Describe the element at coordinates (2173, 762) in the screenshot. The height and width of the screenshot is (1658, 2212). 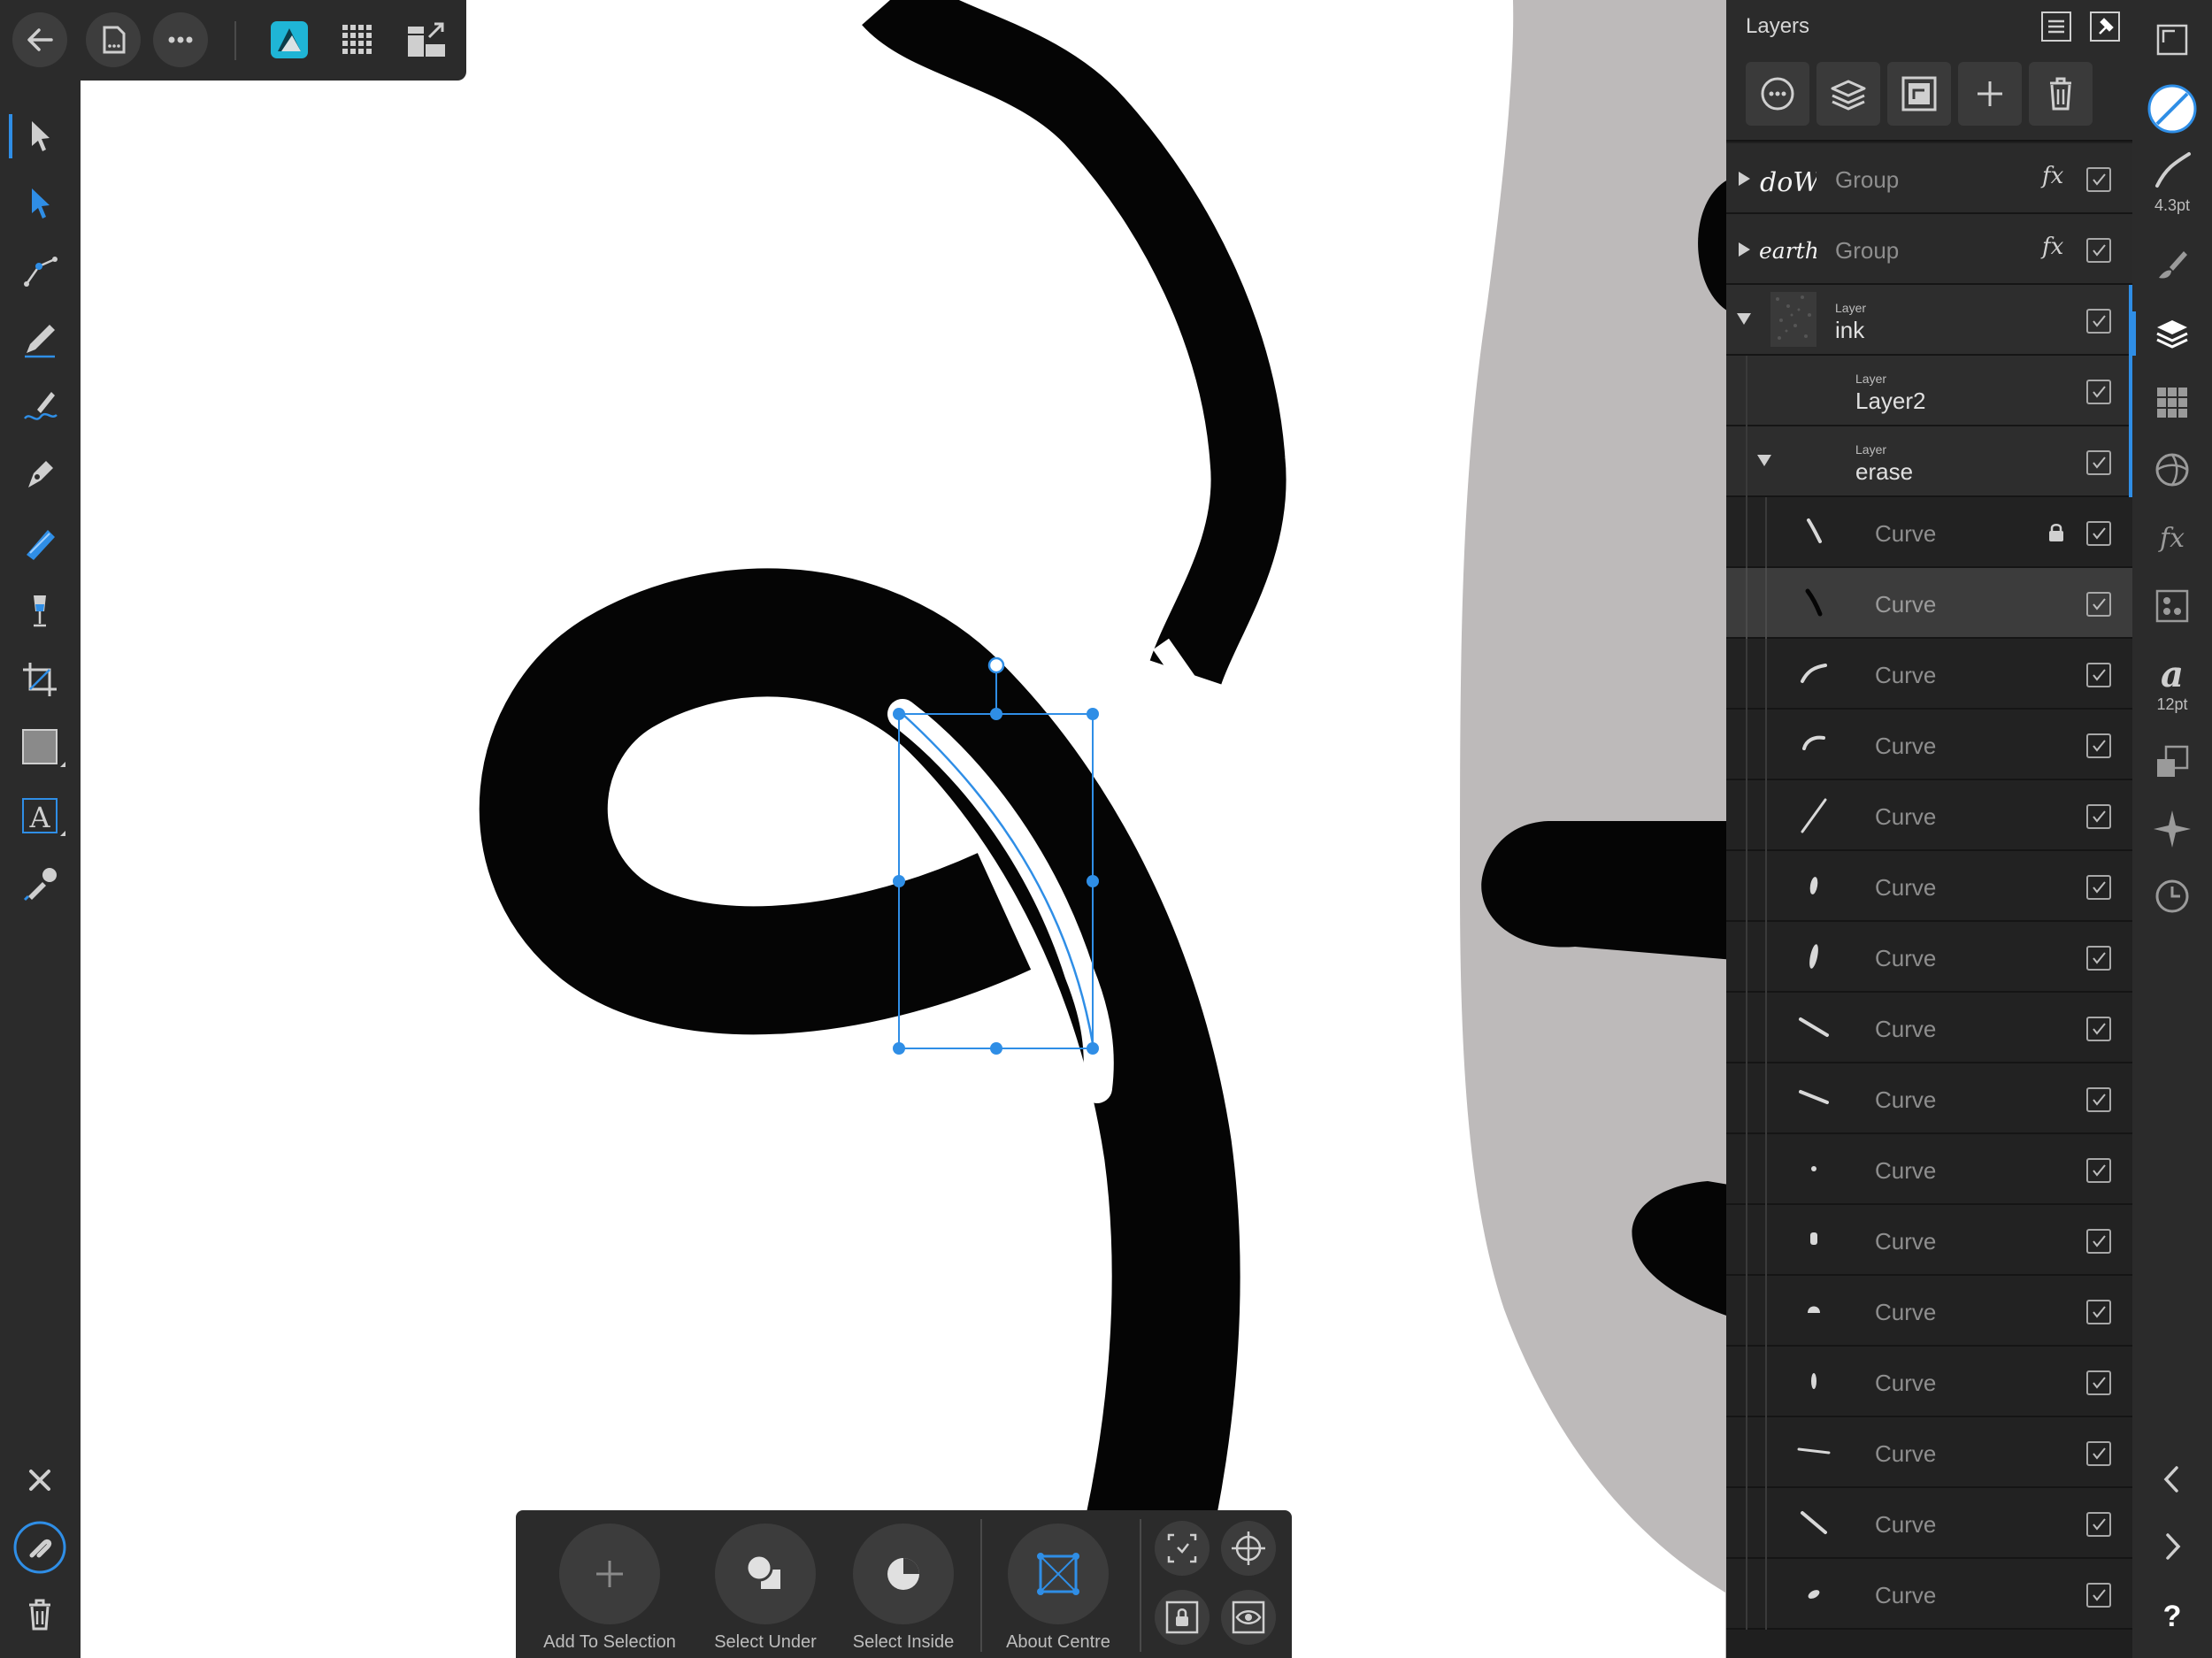
I see `transform-icon` at that location.